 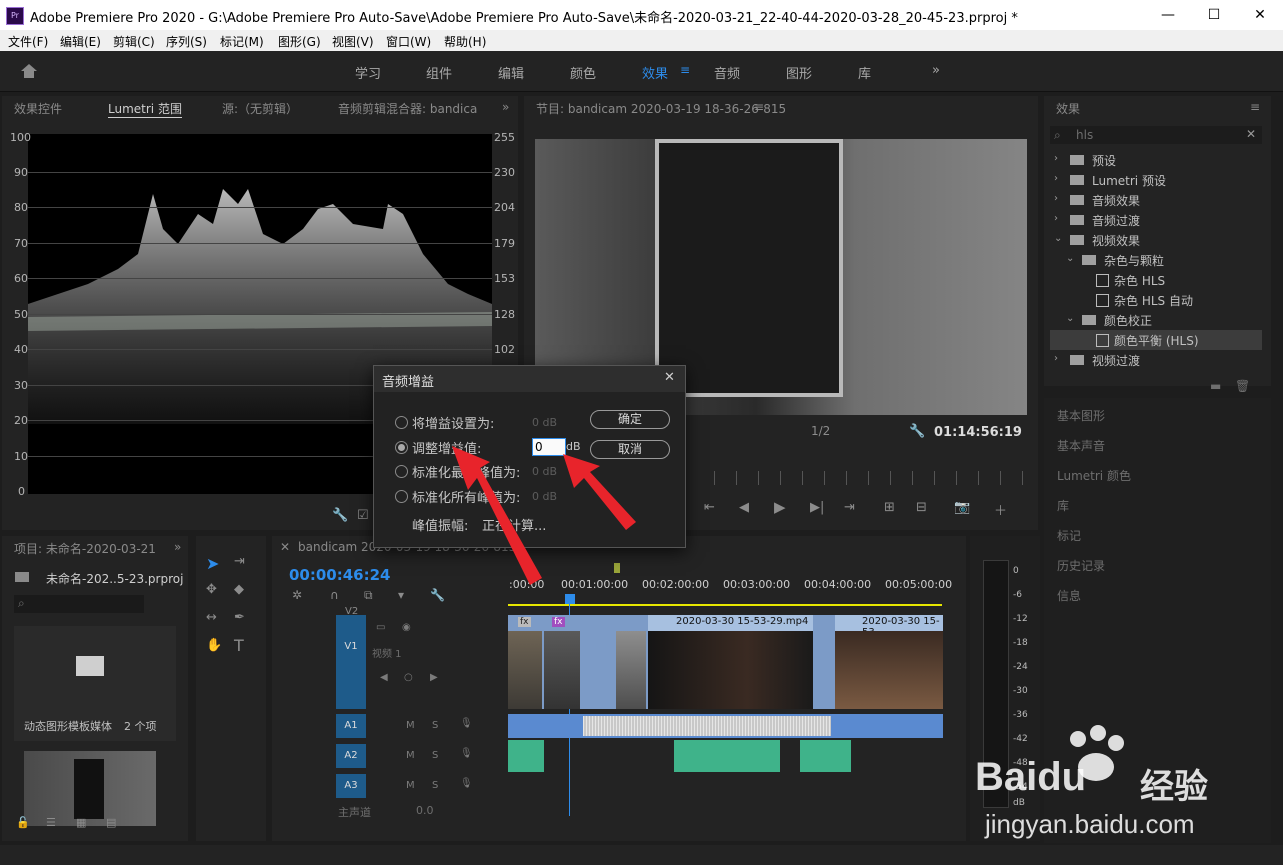 What do you see at coordinates (1156, 135) in the screenshot?
I see `effects-search-input: ⌕ hls ✕` at bounding box center [1156, 135].